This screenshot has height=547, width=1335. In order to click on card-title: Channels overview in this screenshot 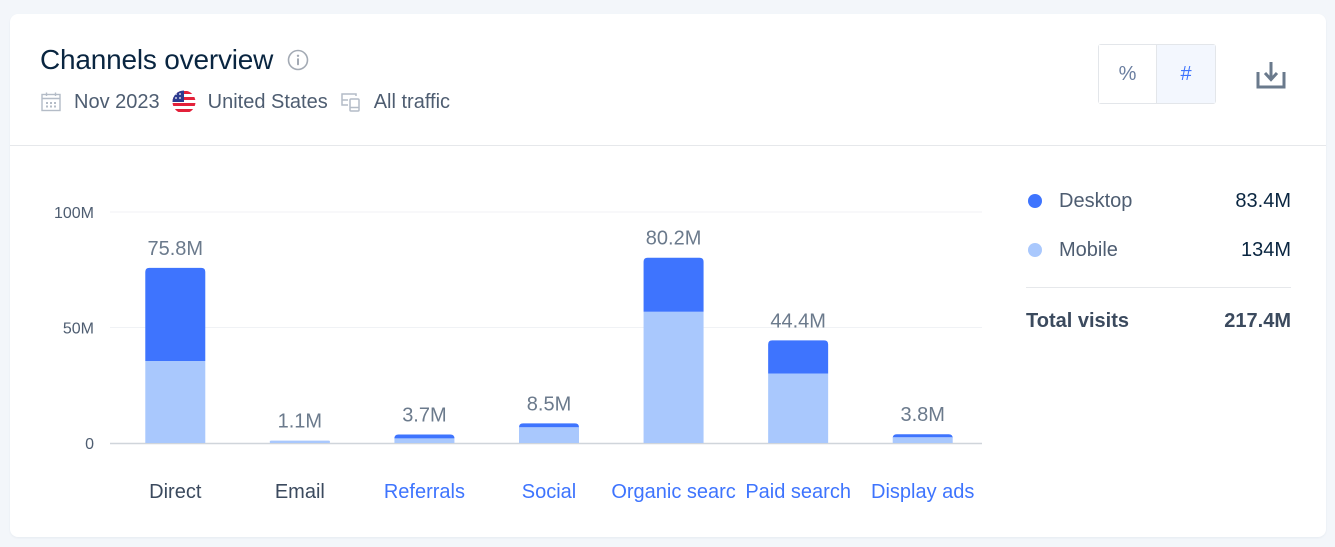, I will do `click(157, 59)`.